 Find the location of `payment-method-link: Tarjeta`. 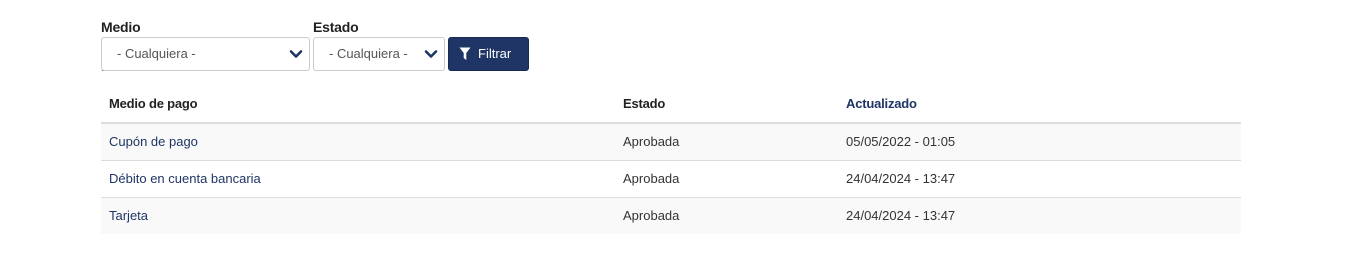

payment-method-link: Tarjeta is located at coordinates (128, 216).